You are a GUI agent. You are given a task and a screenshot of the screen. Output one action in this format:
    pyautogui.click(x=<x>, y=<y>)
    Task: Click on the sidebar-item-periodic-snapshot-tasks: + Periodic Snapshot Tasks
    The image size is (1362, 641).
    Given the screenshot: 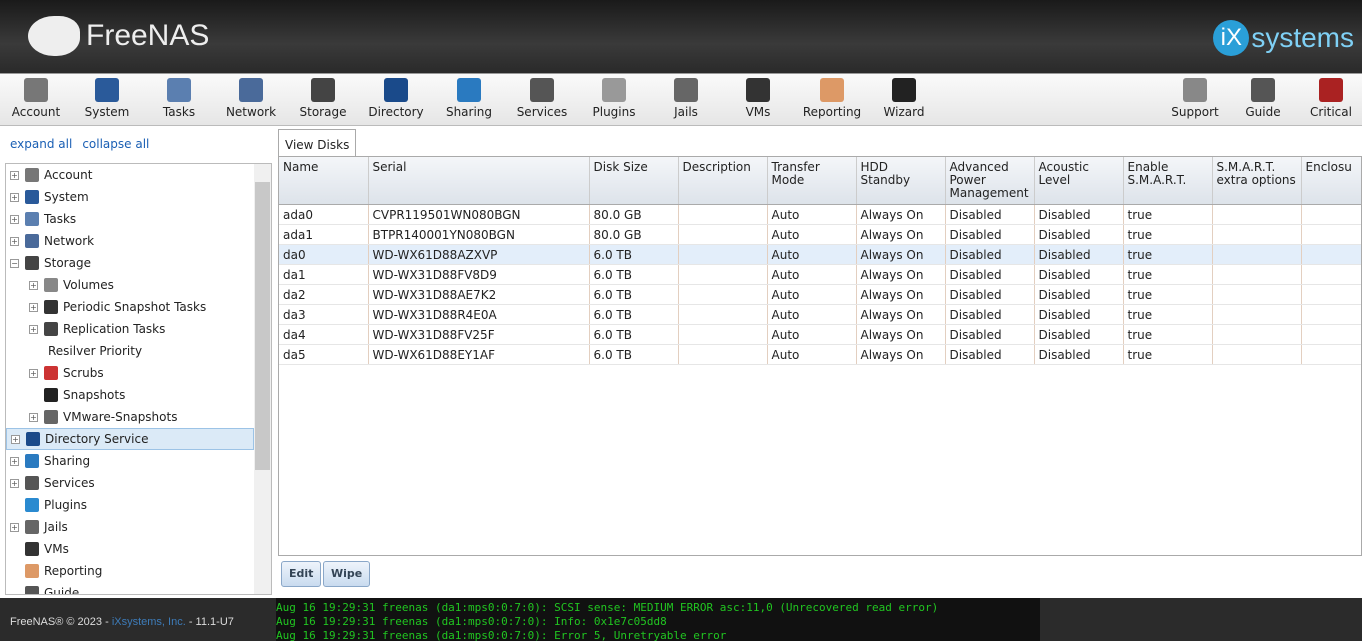 What is the action you would take?
    pyautogui.click(x=130, y=307)
    